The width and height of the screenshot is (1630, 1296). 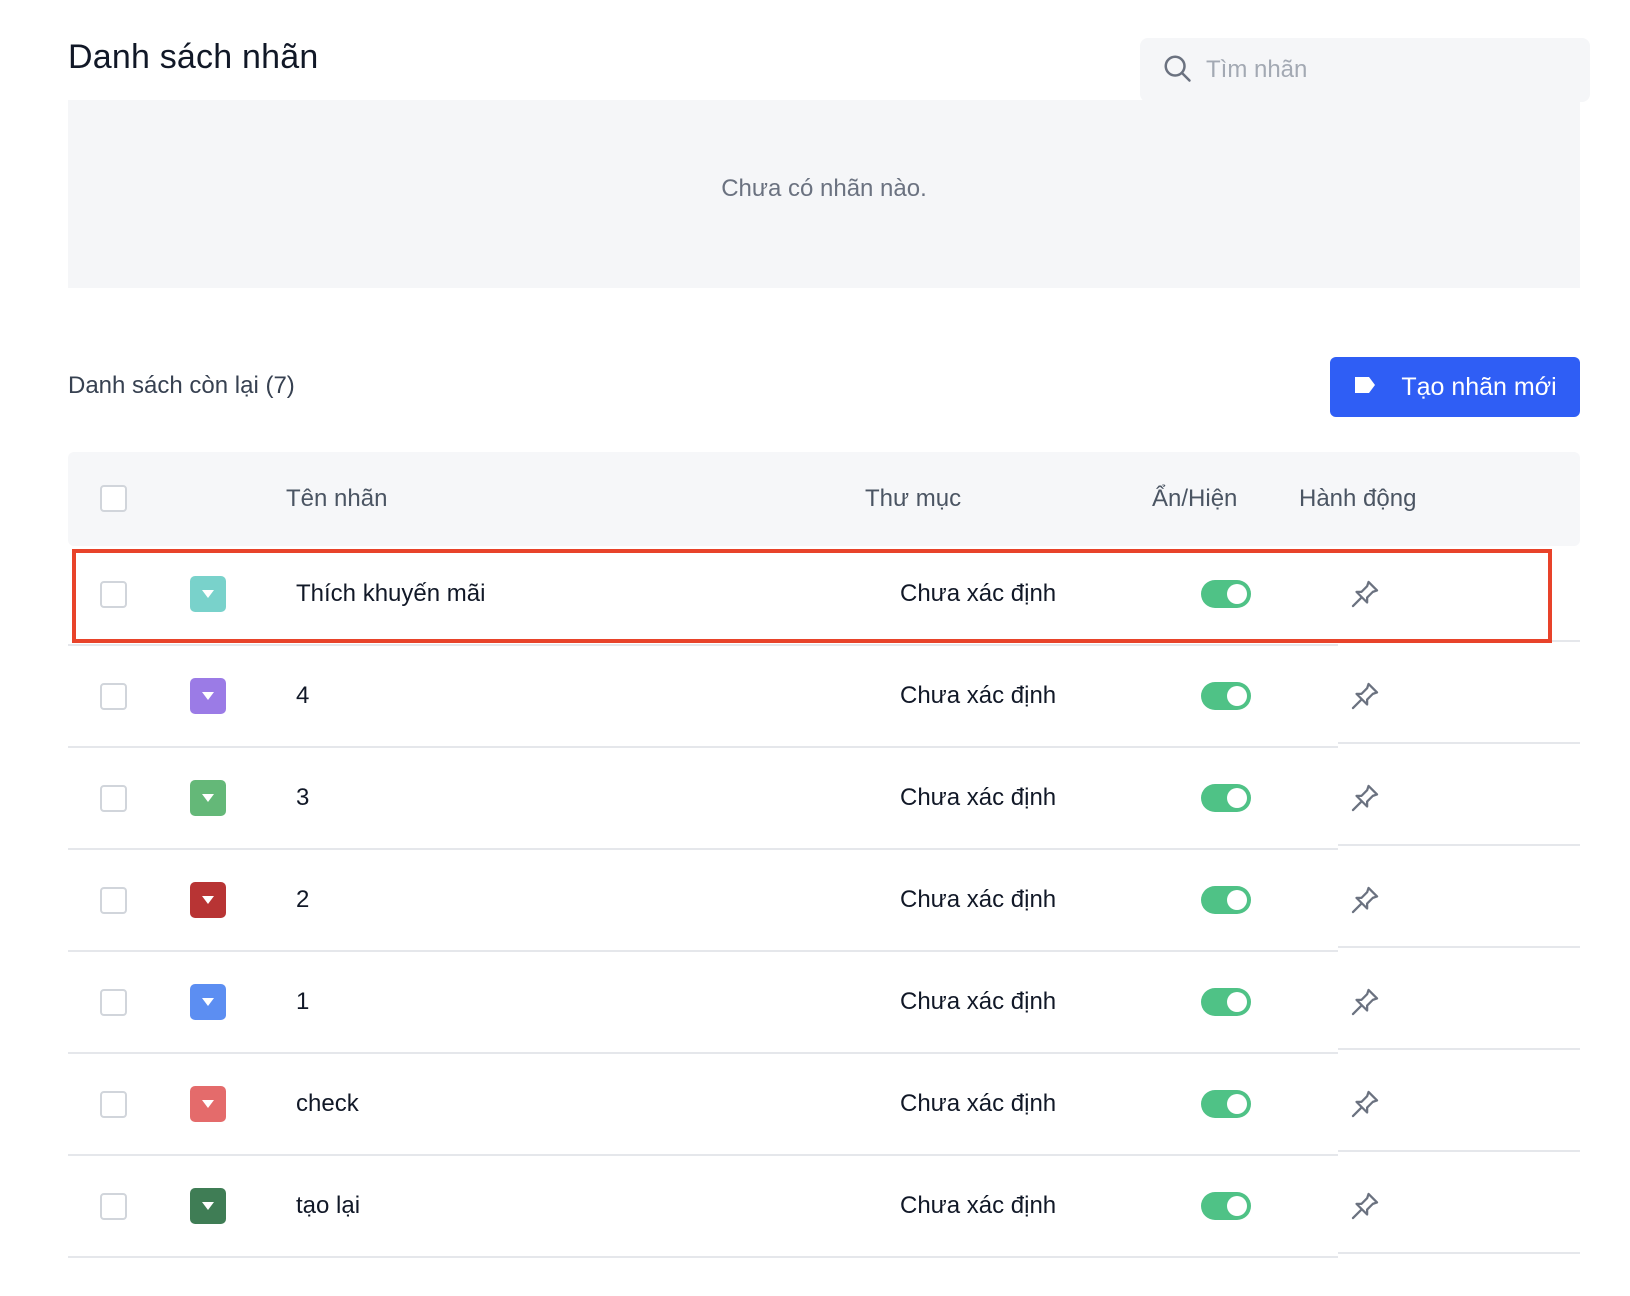 I want to click on search-icon, so click(x=1177, y=70).